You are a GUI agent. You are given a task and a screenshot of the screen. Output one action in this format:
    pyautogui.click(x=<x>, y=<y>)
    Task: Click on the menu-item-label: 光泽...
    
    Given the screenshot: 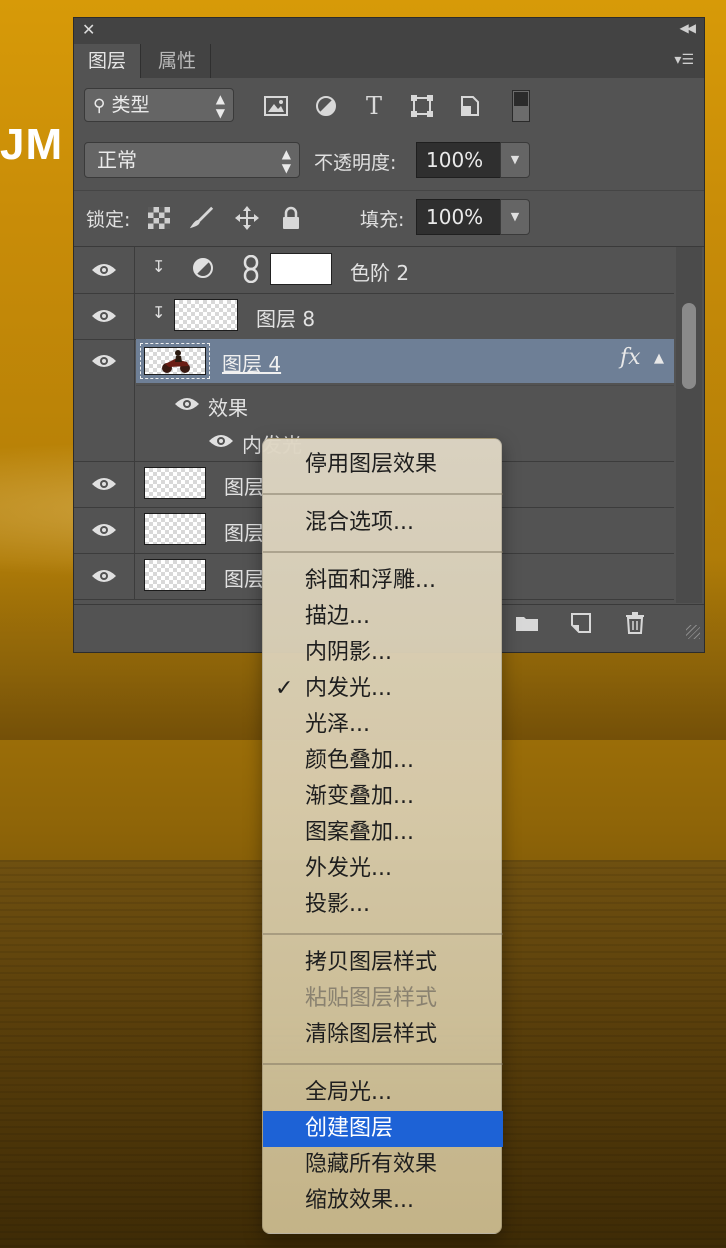 What is the action you would take?
    pyautogui.click(x=337, y=724)
    